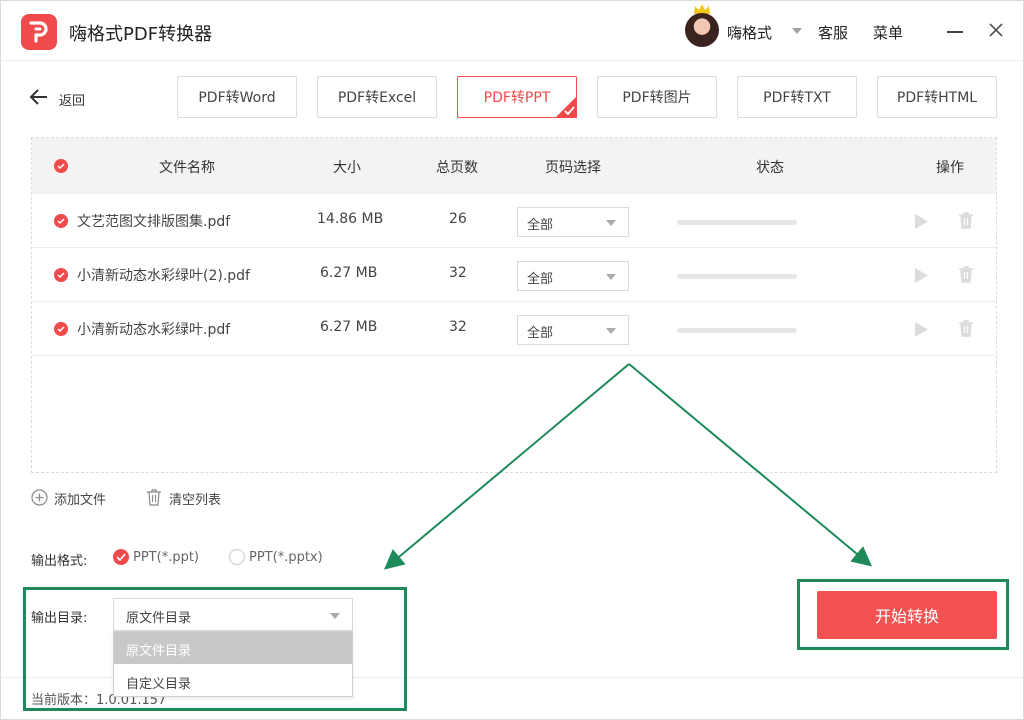 The image size is (1024, 720). What do you see at coordinates (514, 166) in the screenshot?
I see `table-header: 文件名称 大小 总页数 页码选择 状态 操作` at bounding box center [514, 166].